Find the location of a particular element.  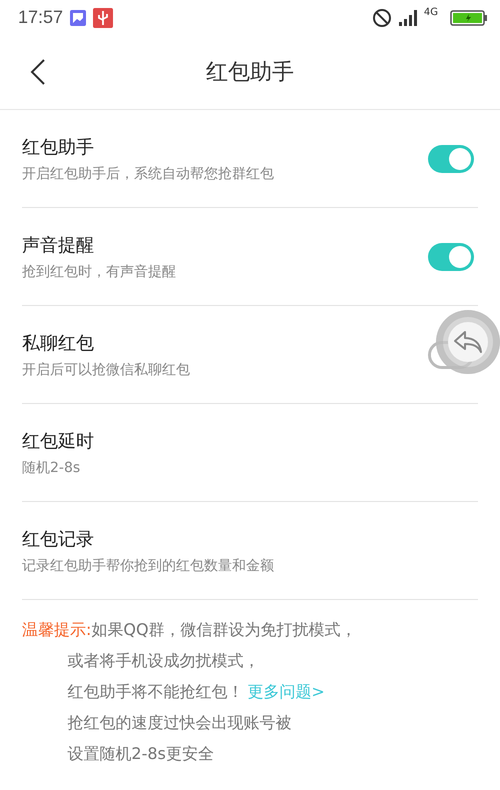

status-time: 17:57 is located at coordinates (41, 17).